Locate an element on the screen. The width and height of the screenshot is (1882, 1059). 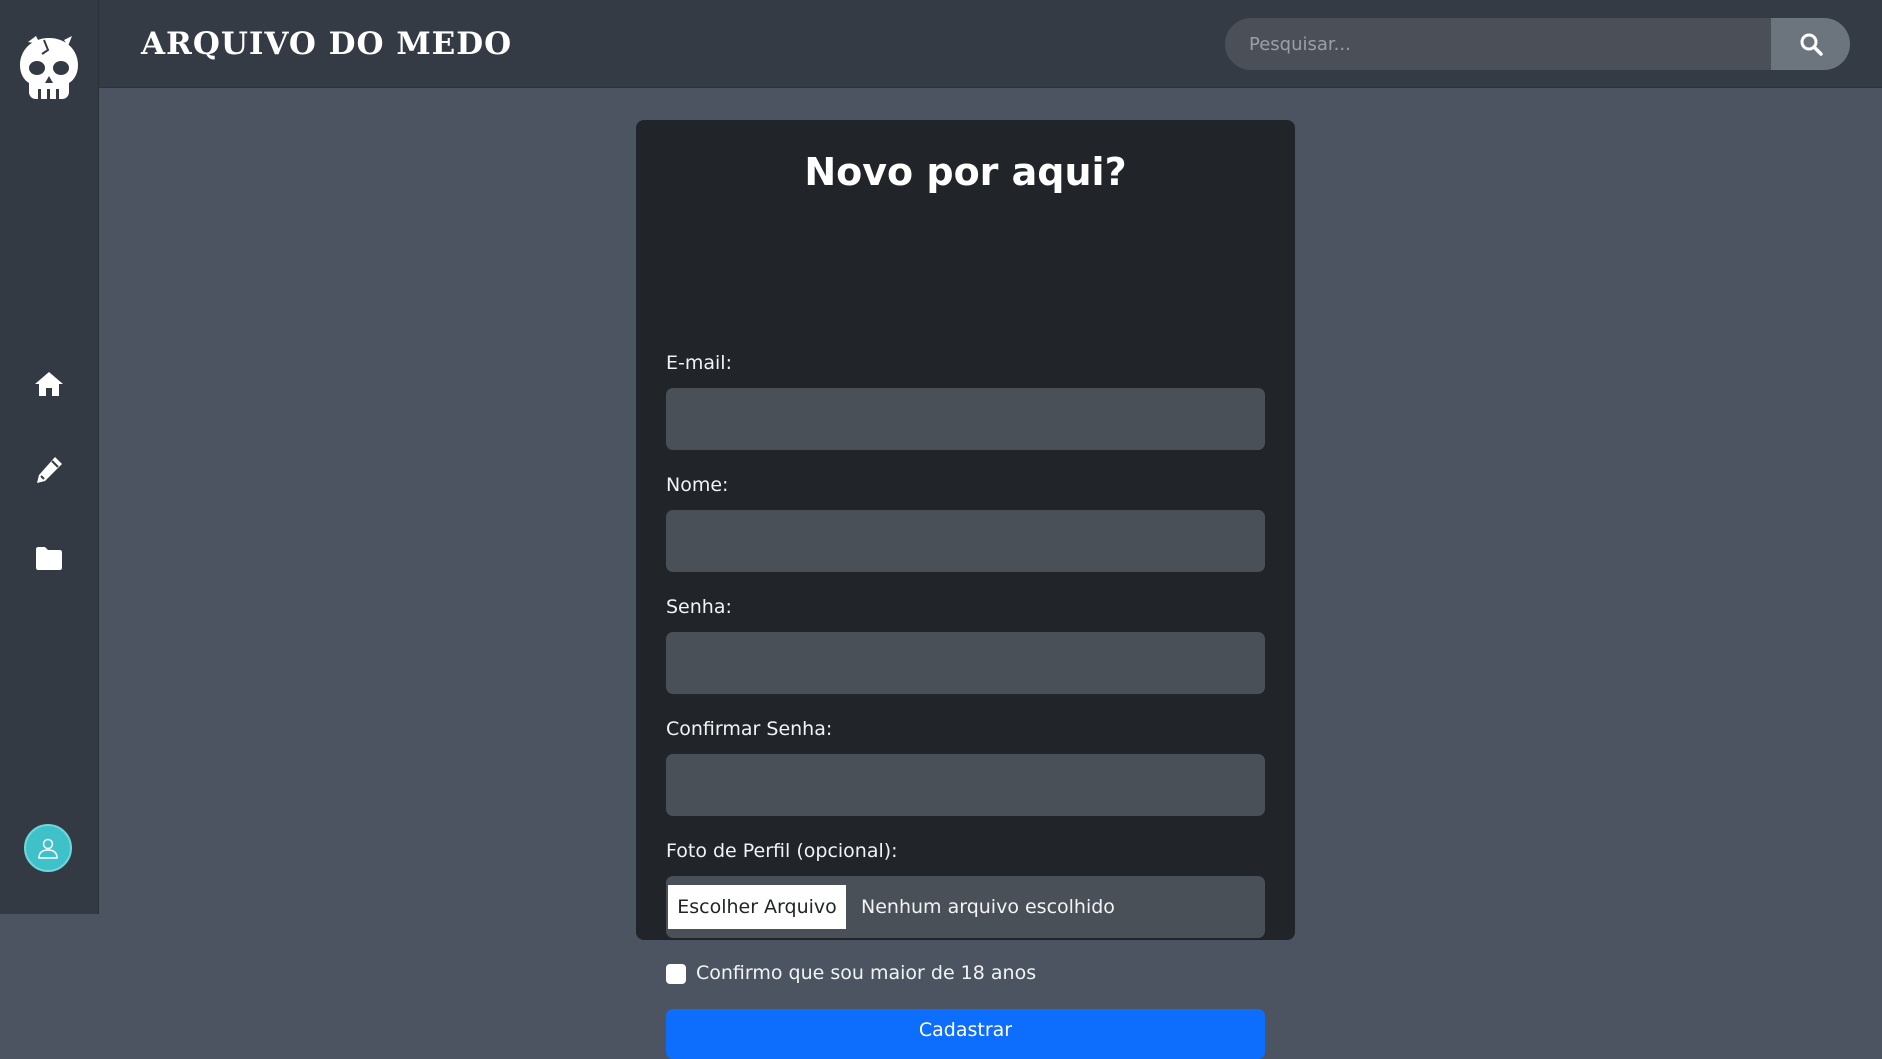
home-icon is located at coordinates (49, 384).